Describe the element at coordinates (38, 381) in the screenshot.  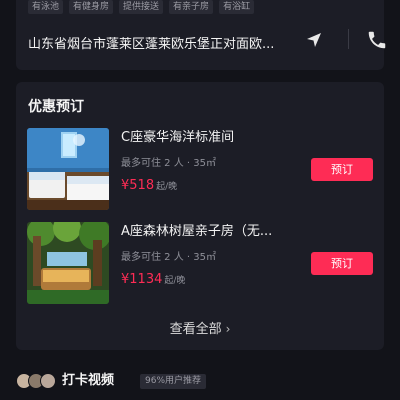
I see `avatar-stack` at that location.